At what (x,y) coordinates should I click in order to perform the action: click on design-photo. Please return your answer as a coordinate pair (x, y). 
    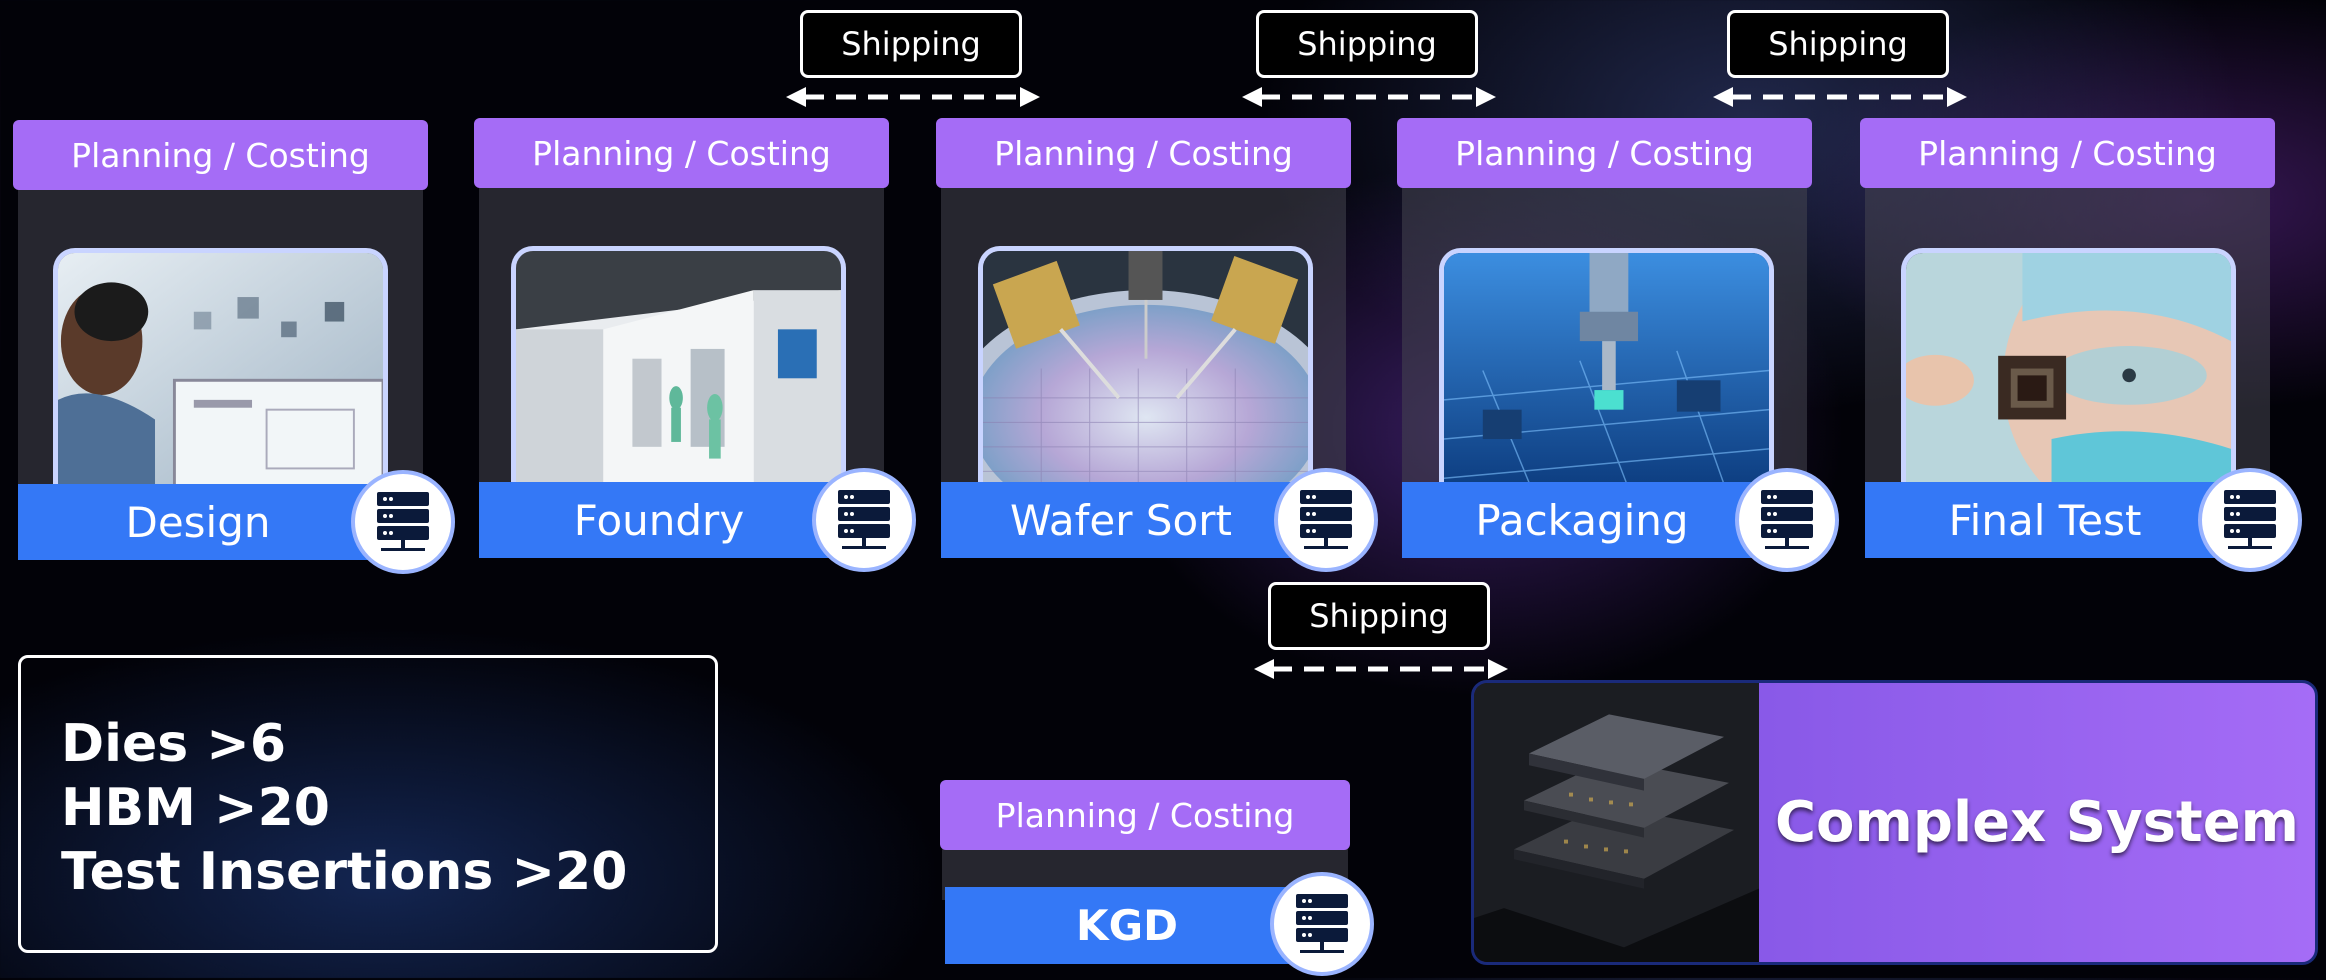
    Looking at the image, I should click on (220, 368).